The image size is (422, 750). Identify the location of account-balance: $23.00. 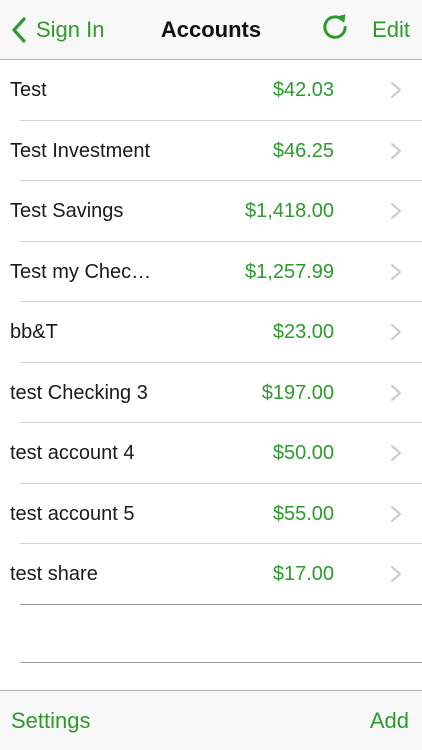
(303, 332).